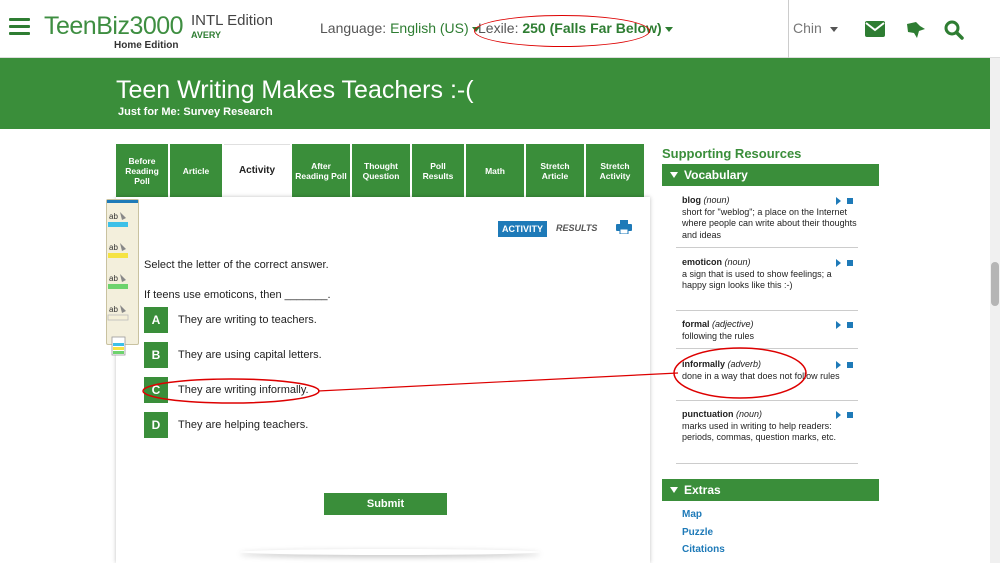 Image resolution: width=1000 pixels, height=563 pixels. I want to click on tab-after-reading-poll: After Reading Poll, so click(321, 170).